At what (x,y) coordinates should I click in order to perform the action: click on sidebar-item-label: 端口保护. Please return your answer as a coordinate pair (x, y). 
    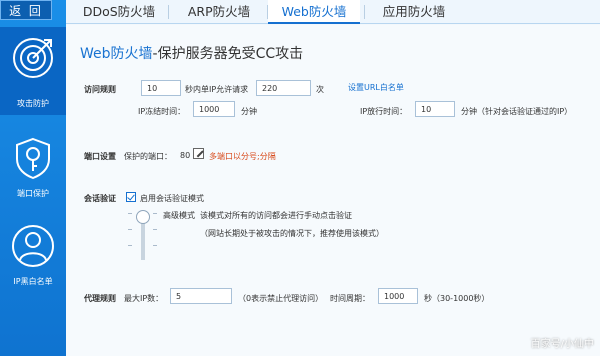
    Looking at the image, I should click on (33, 193).